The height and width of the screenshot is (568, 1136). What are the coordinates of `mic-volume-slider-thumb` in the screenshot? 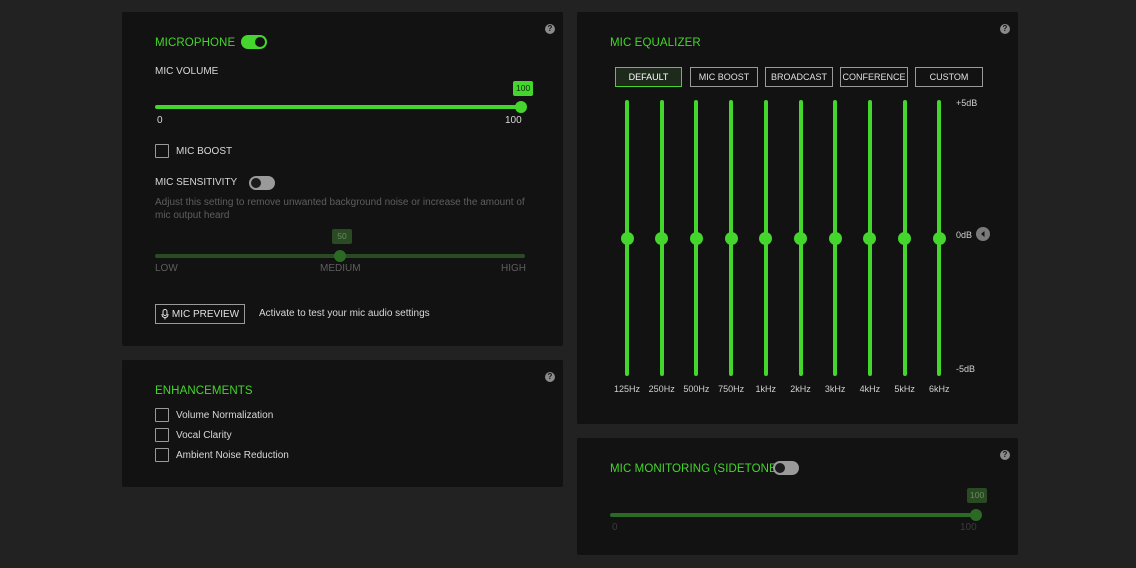 It's located at (521, 107).